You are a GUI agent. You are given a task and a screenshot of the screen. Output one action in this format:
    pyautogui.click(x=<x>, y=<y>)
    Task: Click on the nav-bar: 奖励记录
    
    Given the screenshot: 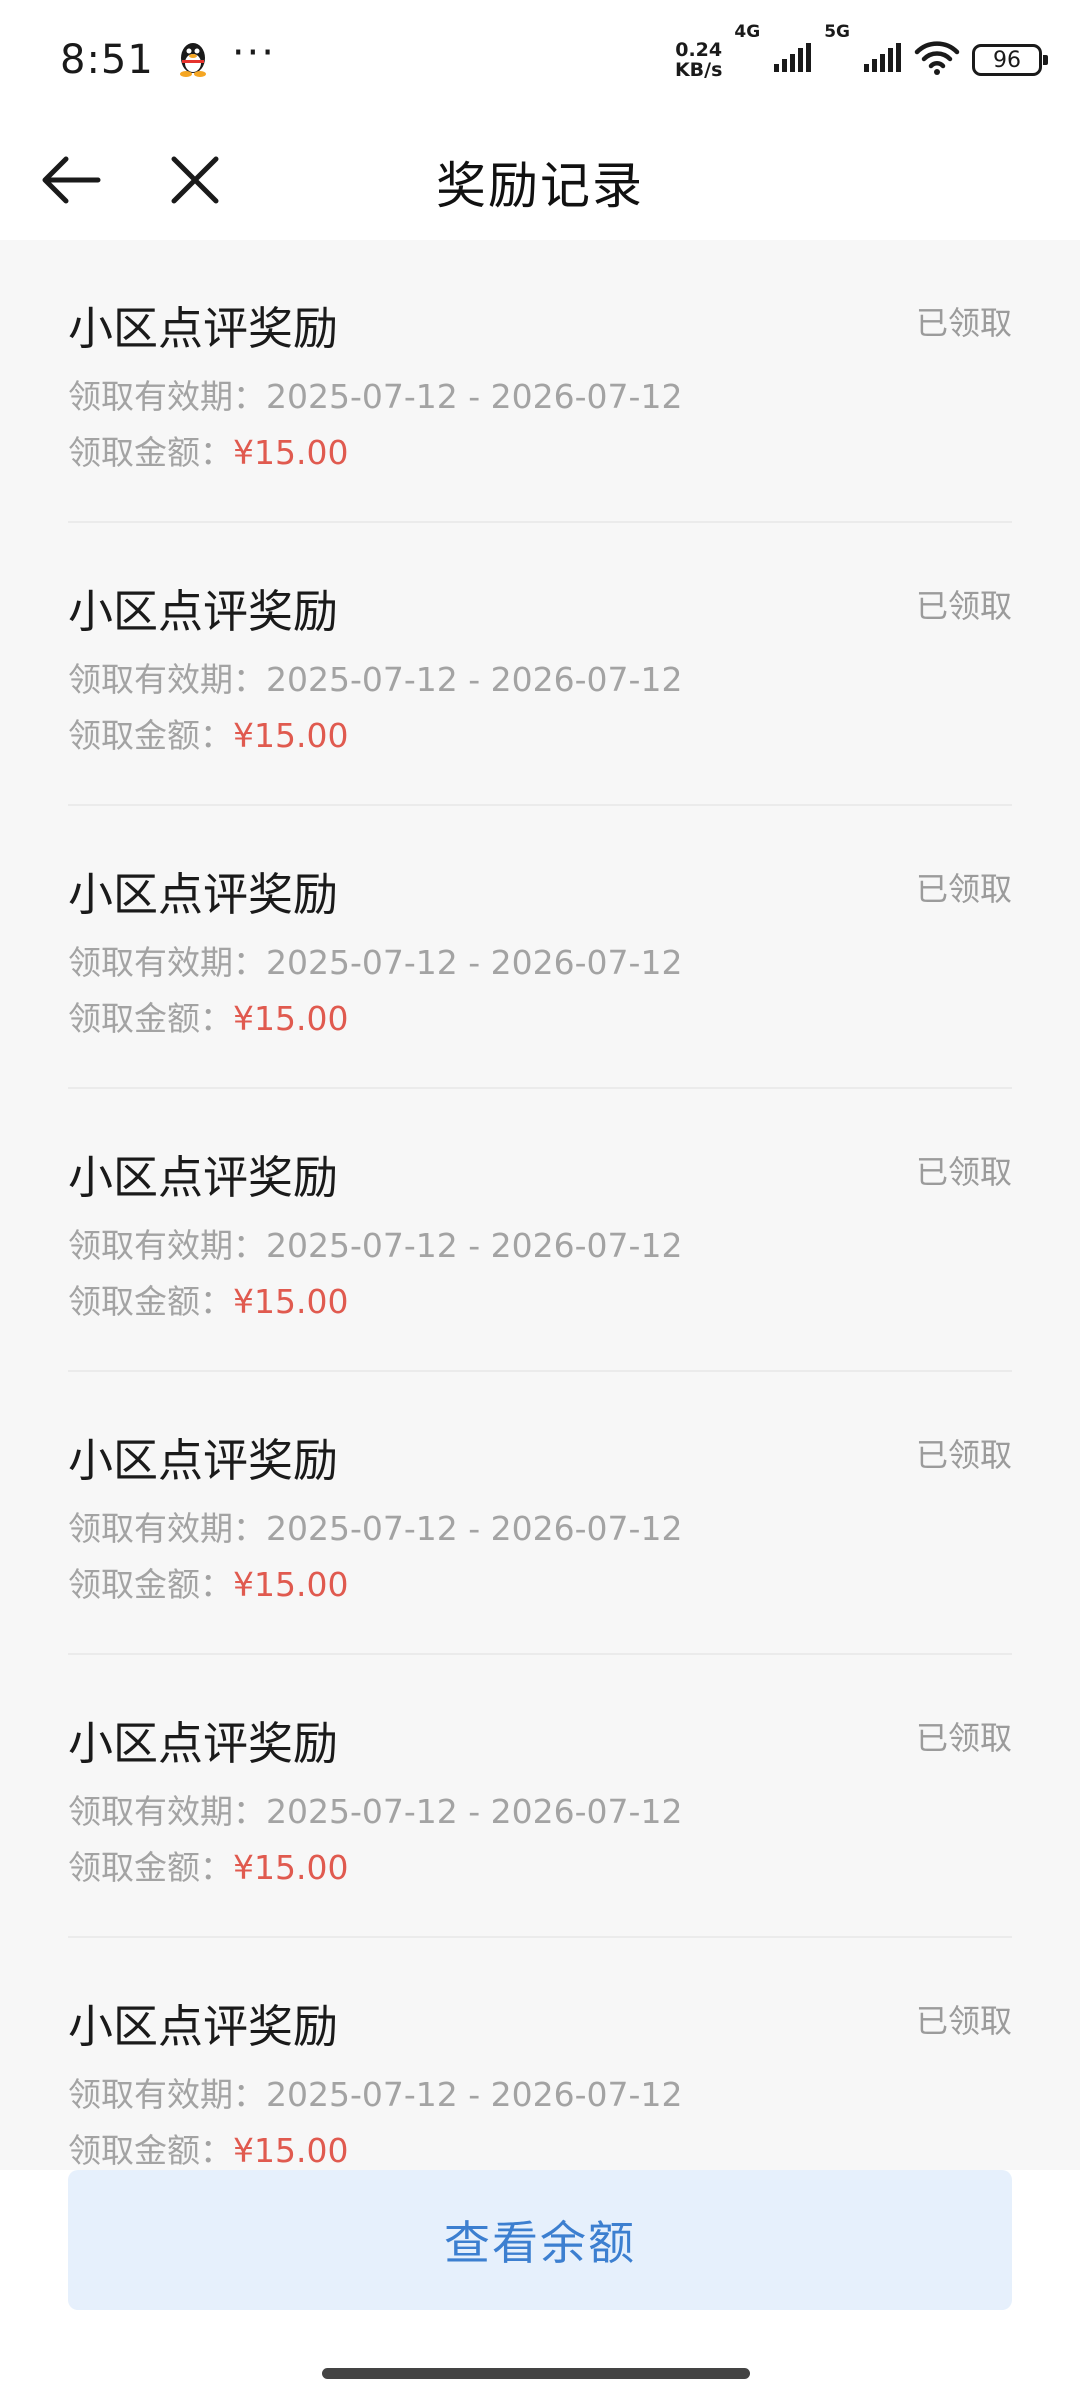 What is the action you would take?
    pyautogui.click(x=540, y=180)
    